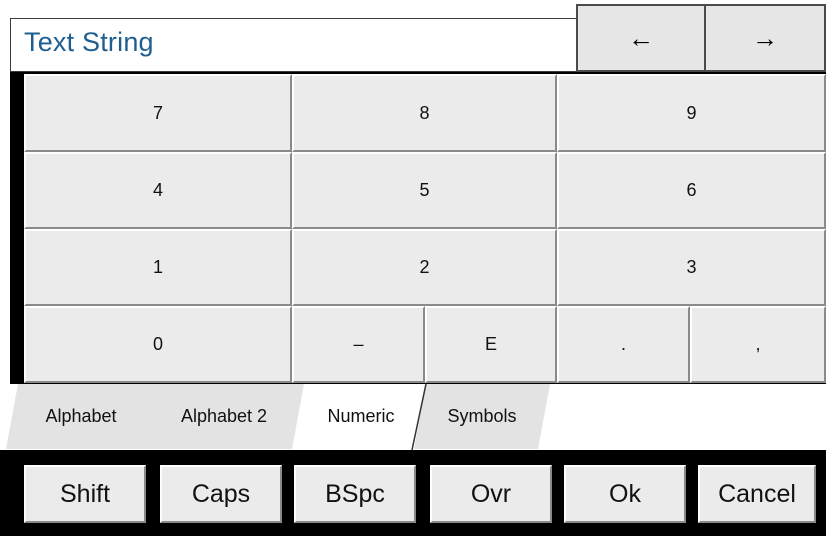 Image resolution: width=826 pixels, height=536 pixels. I want to click on key-2: 2, so click(424, 267).